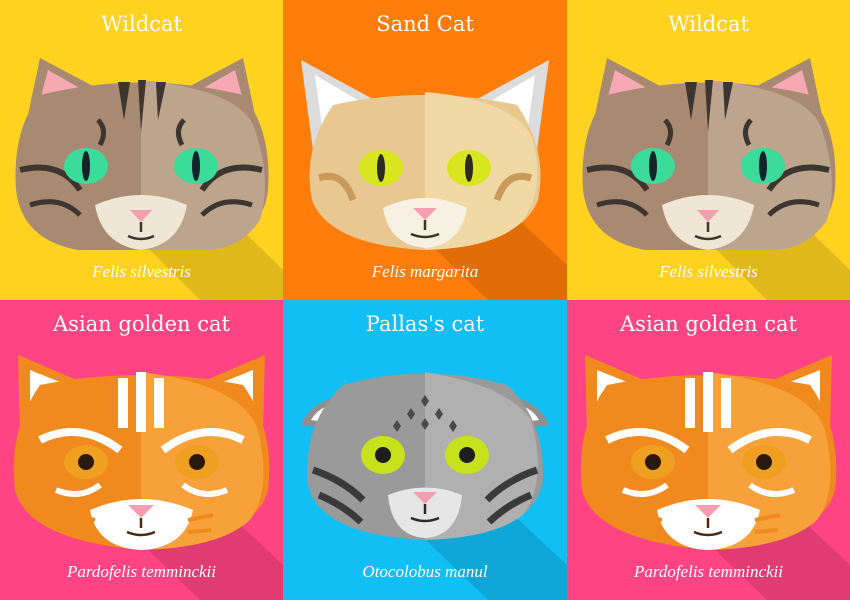 This screenshot has height=600, width=850. Describe the element at coordinates (425, 271) in the screenshot. I see `scientific-name: Felis margarita` at that location.